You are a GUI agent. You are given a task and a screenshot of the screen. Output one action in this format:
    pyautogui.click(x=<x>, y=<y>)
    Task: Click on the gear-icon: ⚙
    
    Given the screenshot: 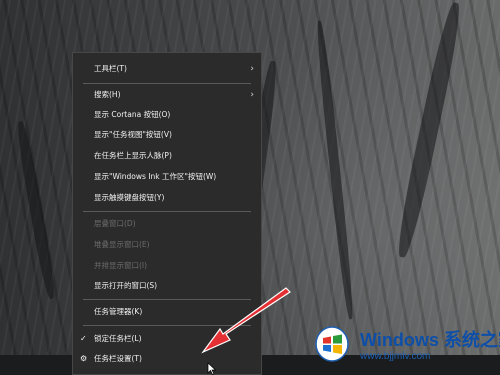 What is the action you would take?
    pyautogui.click(x=84, y=358)
    